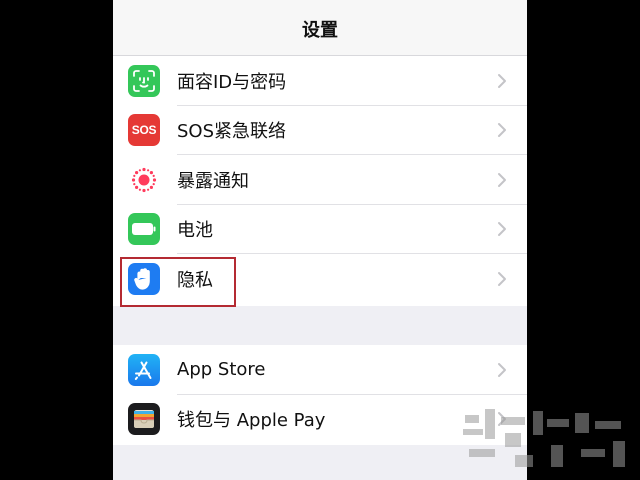 The width and height of the screenshot is (640, 480). I want to click on navigation-bar: 设置, so click(320, 28).